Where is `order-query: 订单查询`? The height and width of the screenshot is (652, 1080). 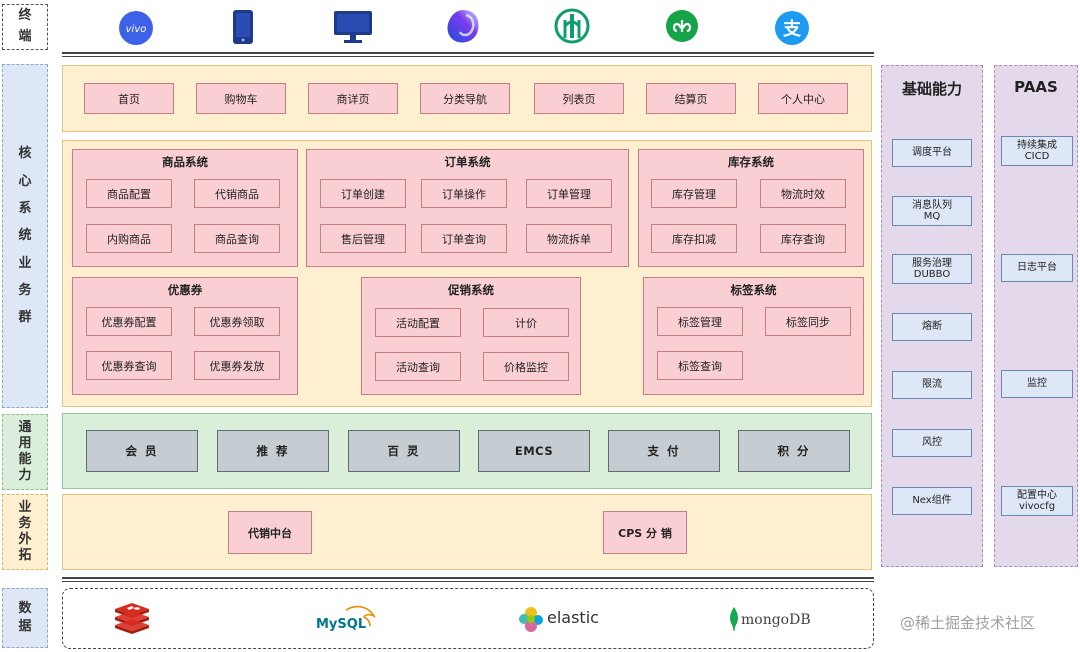
order-query: 订单查询 is located at coordinates (464, 238).